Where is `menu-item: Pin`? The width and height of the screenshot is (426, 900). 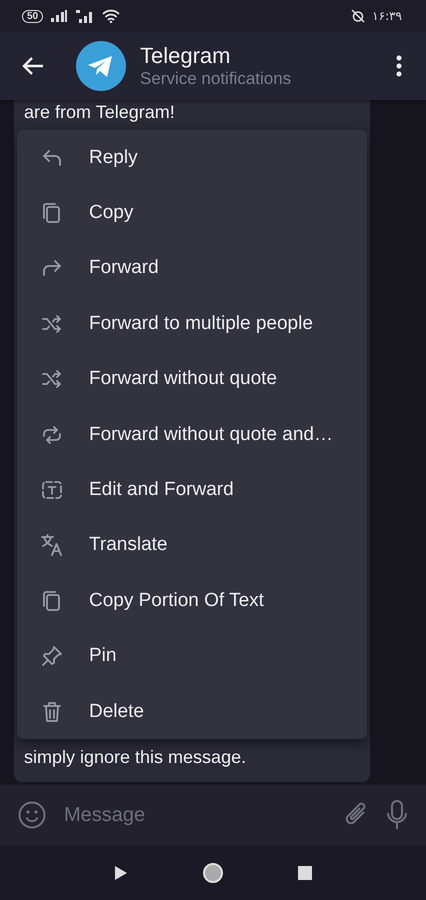 menu-item: Pin is located at coordinates (192, 656).